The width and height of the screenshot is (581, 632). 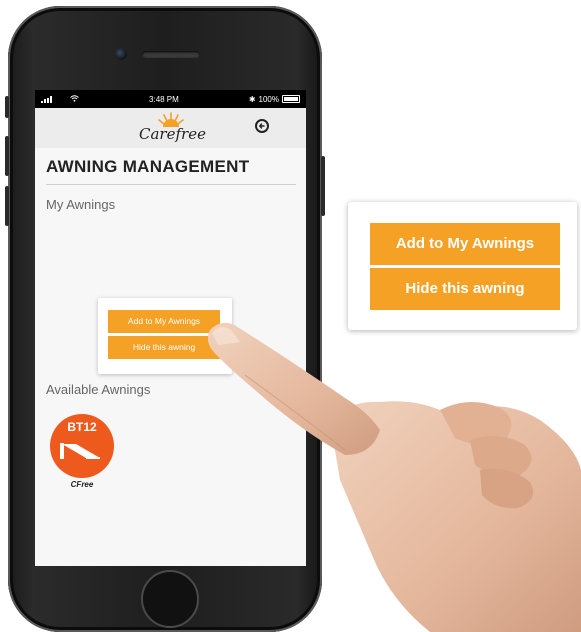 What do you see at coordinates (462, 266) in the screenshot?
I see `zoomed-context-menu: Add to My Awnings Hide this awning` at bounding box center [462, 266].